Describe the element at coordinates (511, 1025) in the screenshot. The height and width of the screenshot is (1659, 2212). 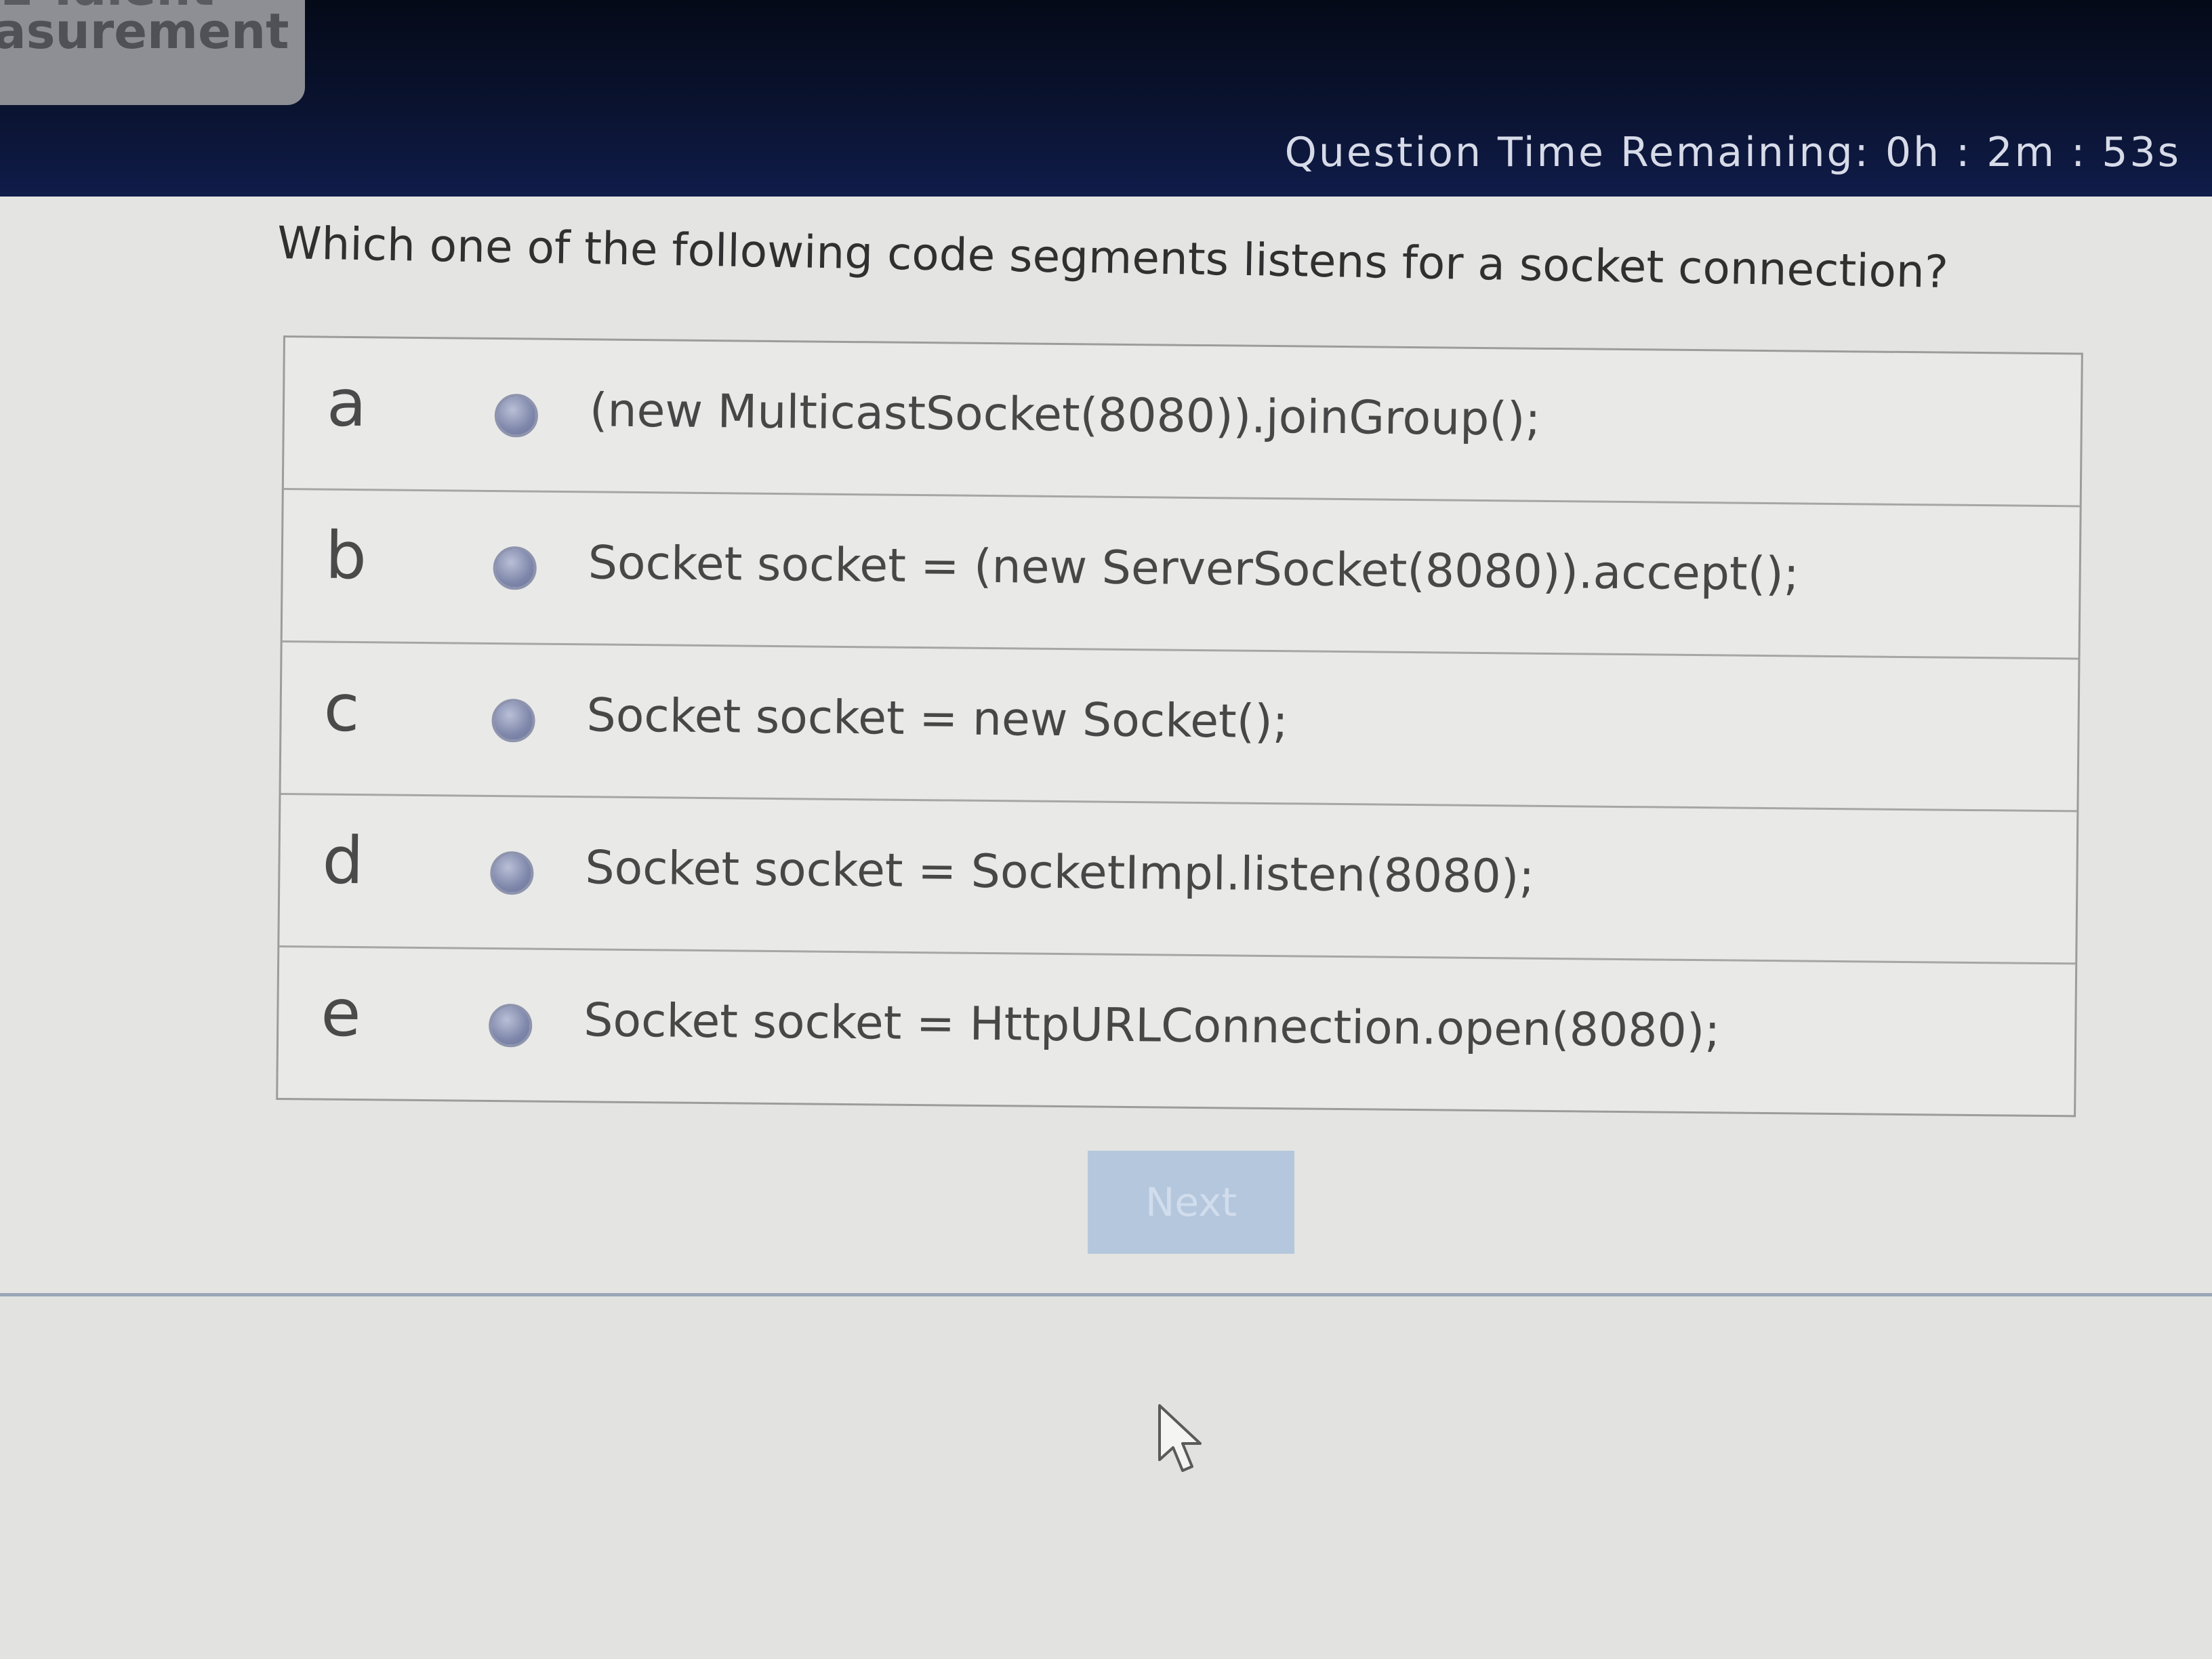
I see `option-radio-e` at that location.